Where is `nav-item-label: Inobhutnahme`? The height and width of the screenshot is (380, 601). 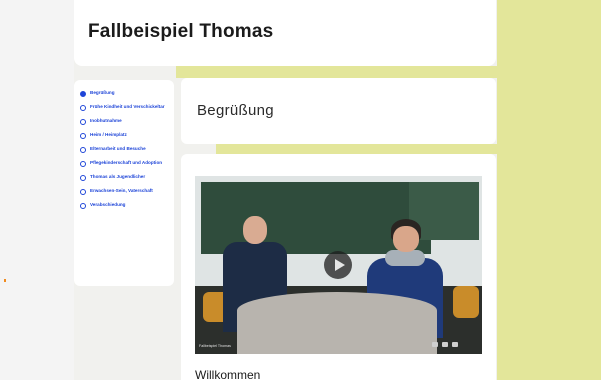 nav-item-label: Inobhutnahme is located at coordinates (106, 120).